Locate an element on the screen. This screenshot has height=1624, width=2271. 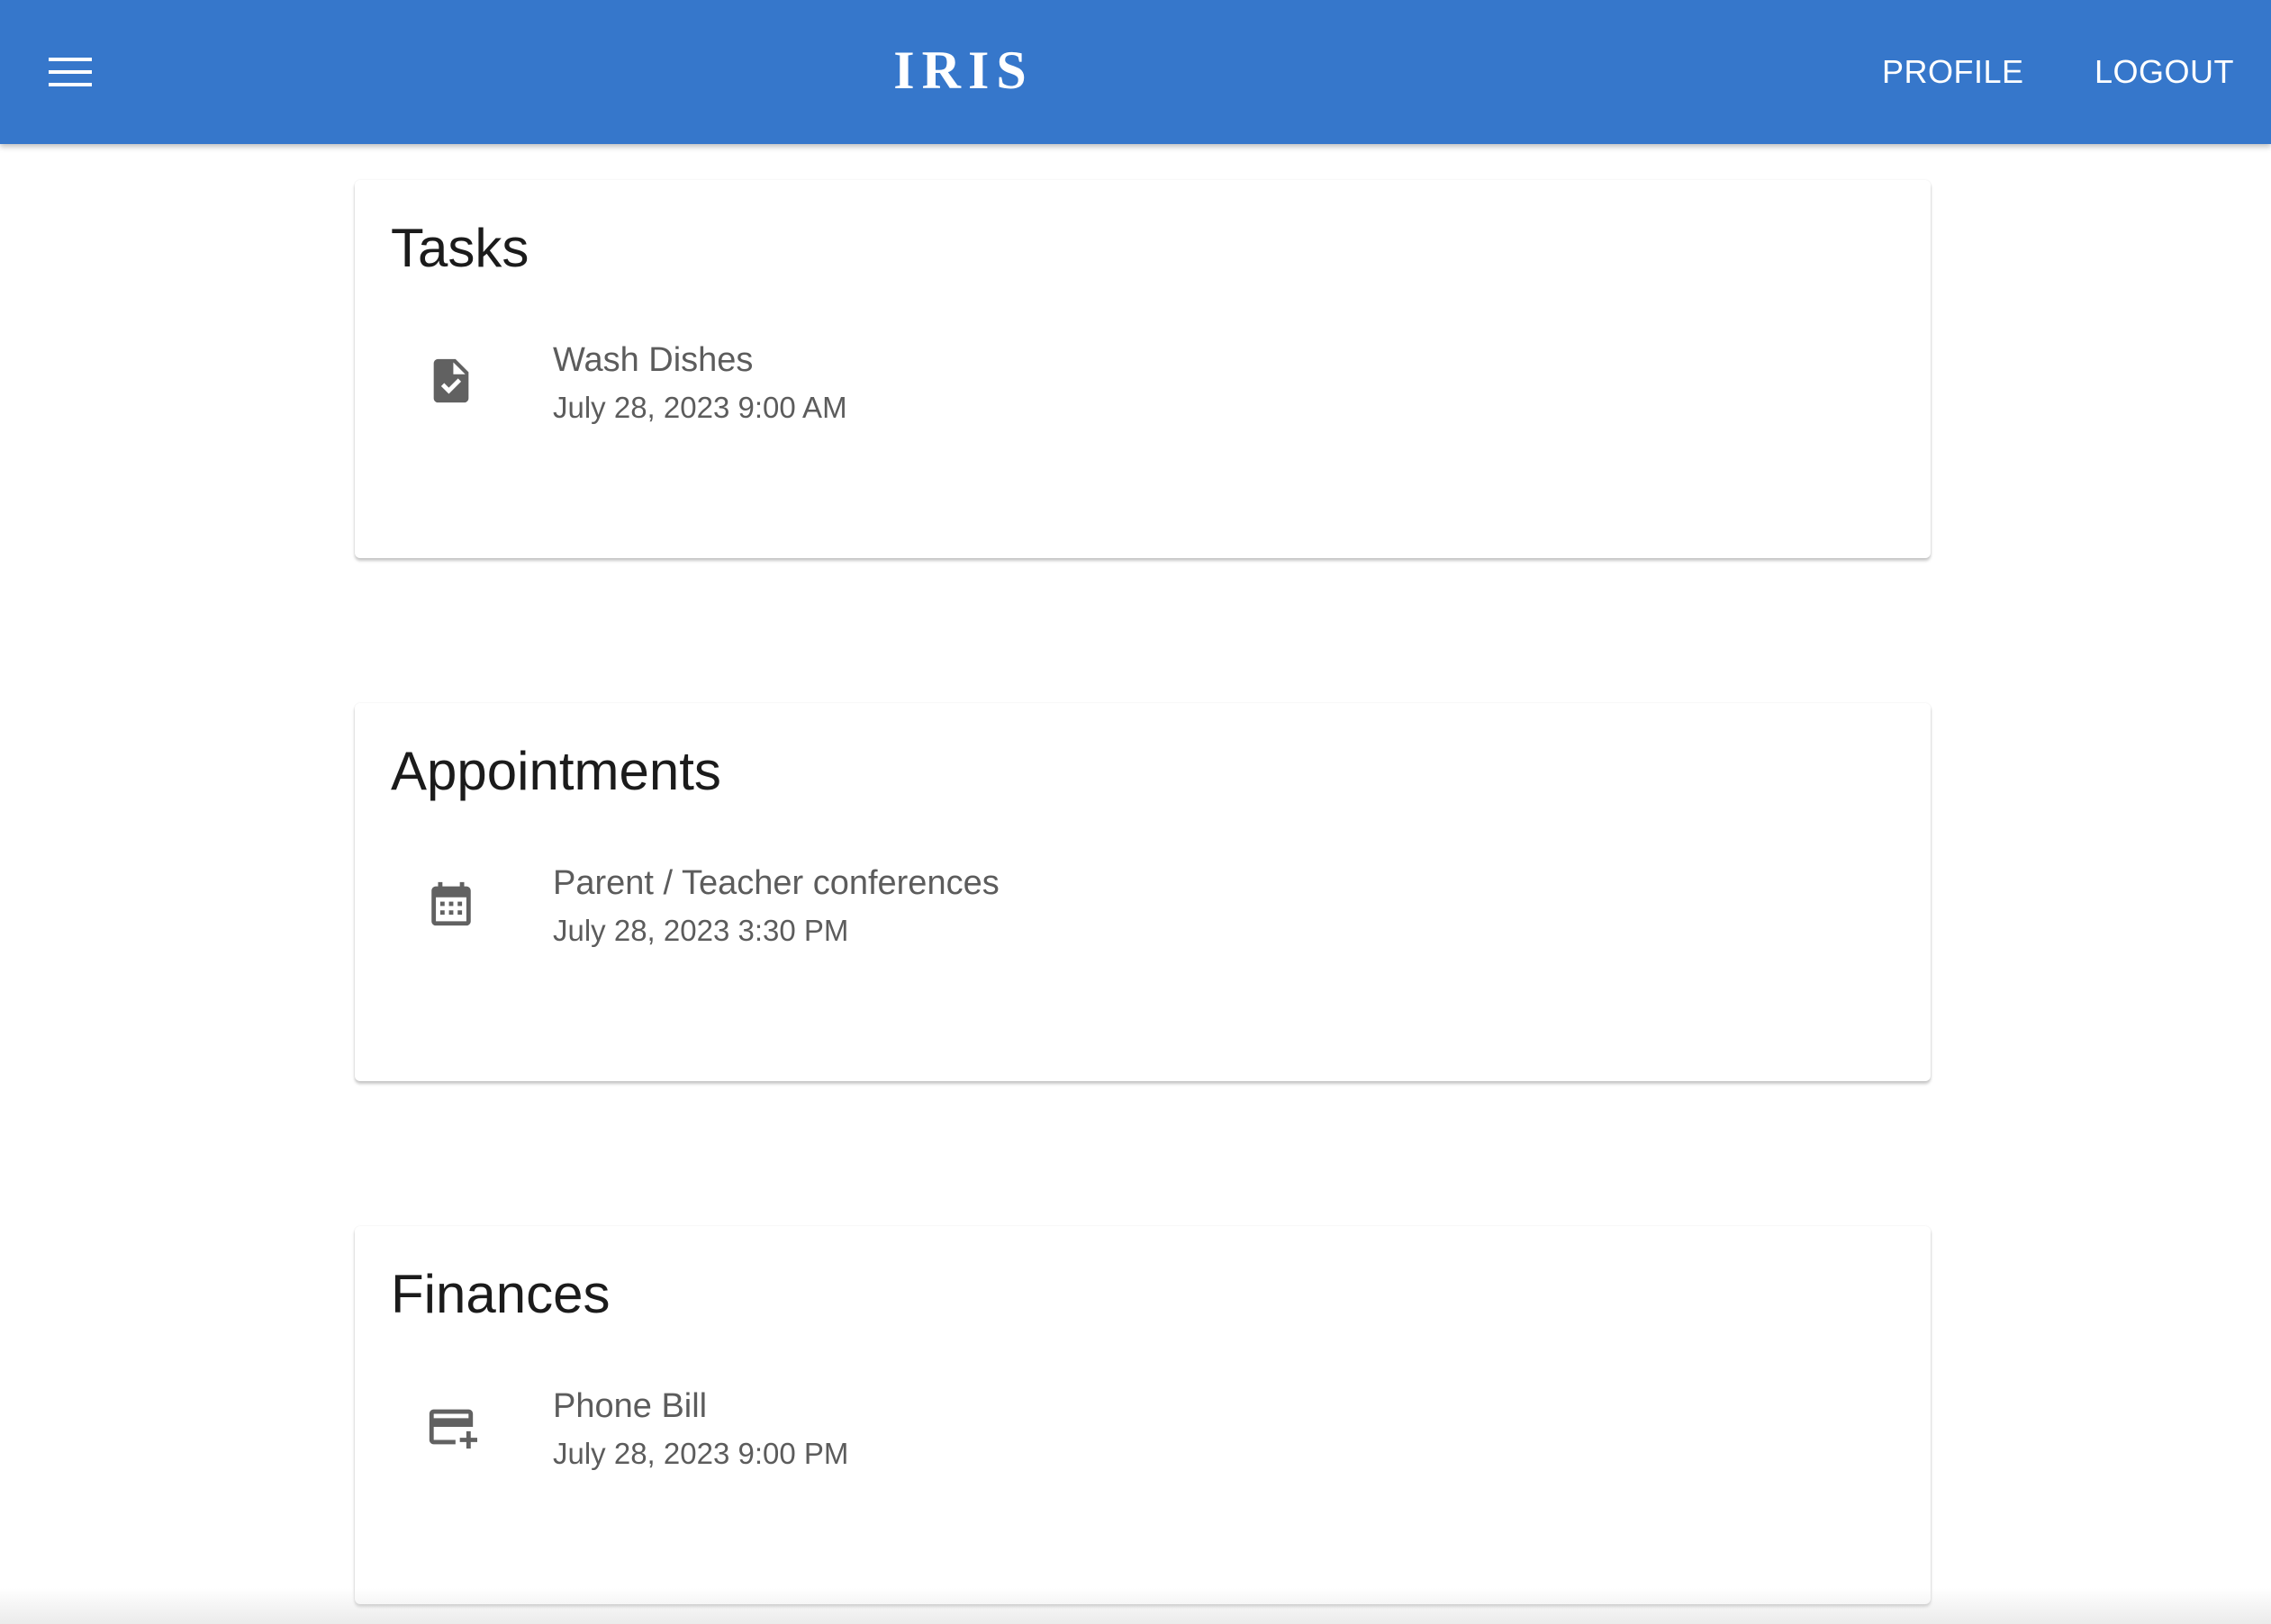
profile-button: PROFILE is located at coordinates (1953, 72).